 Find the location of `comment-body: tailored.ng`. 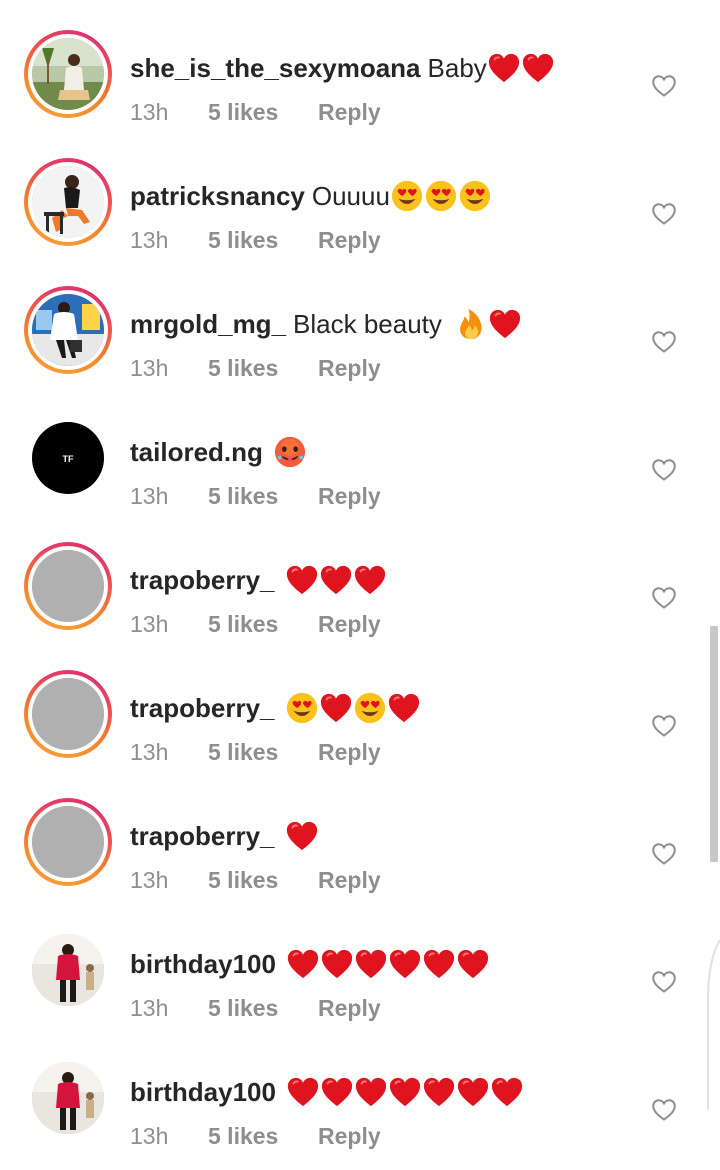

comment-body: tailored.ng is located at coordinates (218, 452).